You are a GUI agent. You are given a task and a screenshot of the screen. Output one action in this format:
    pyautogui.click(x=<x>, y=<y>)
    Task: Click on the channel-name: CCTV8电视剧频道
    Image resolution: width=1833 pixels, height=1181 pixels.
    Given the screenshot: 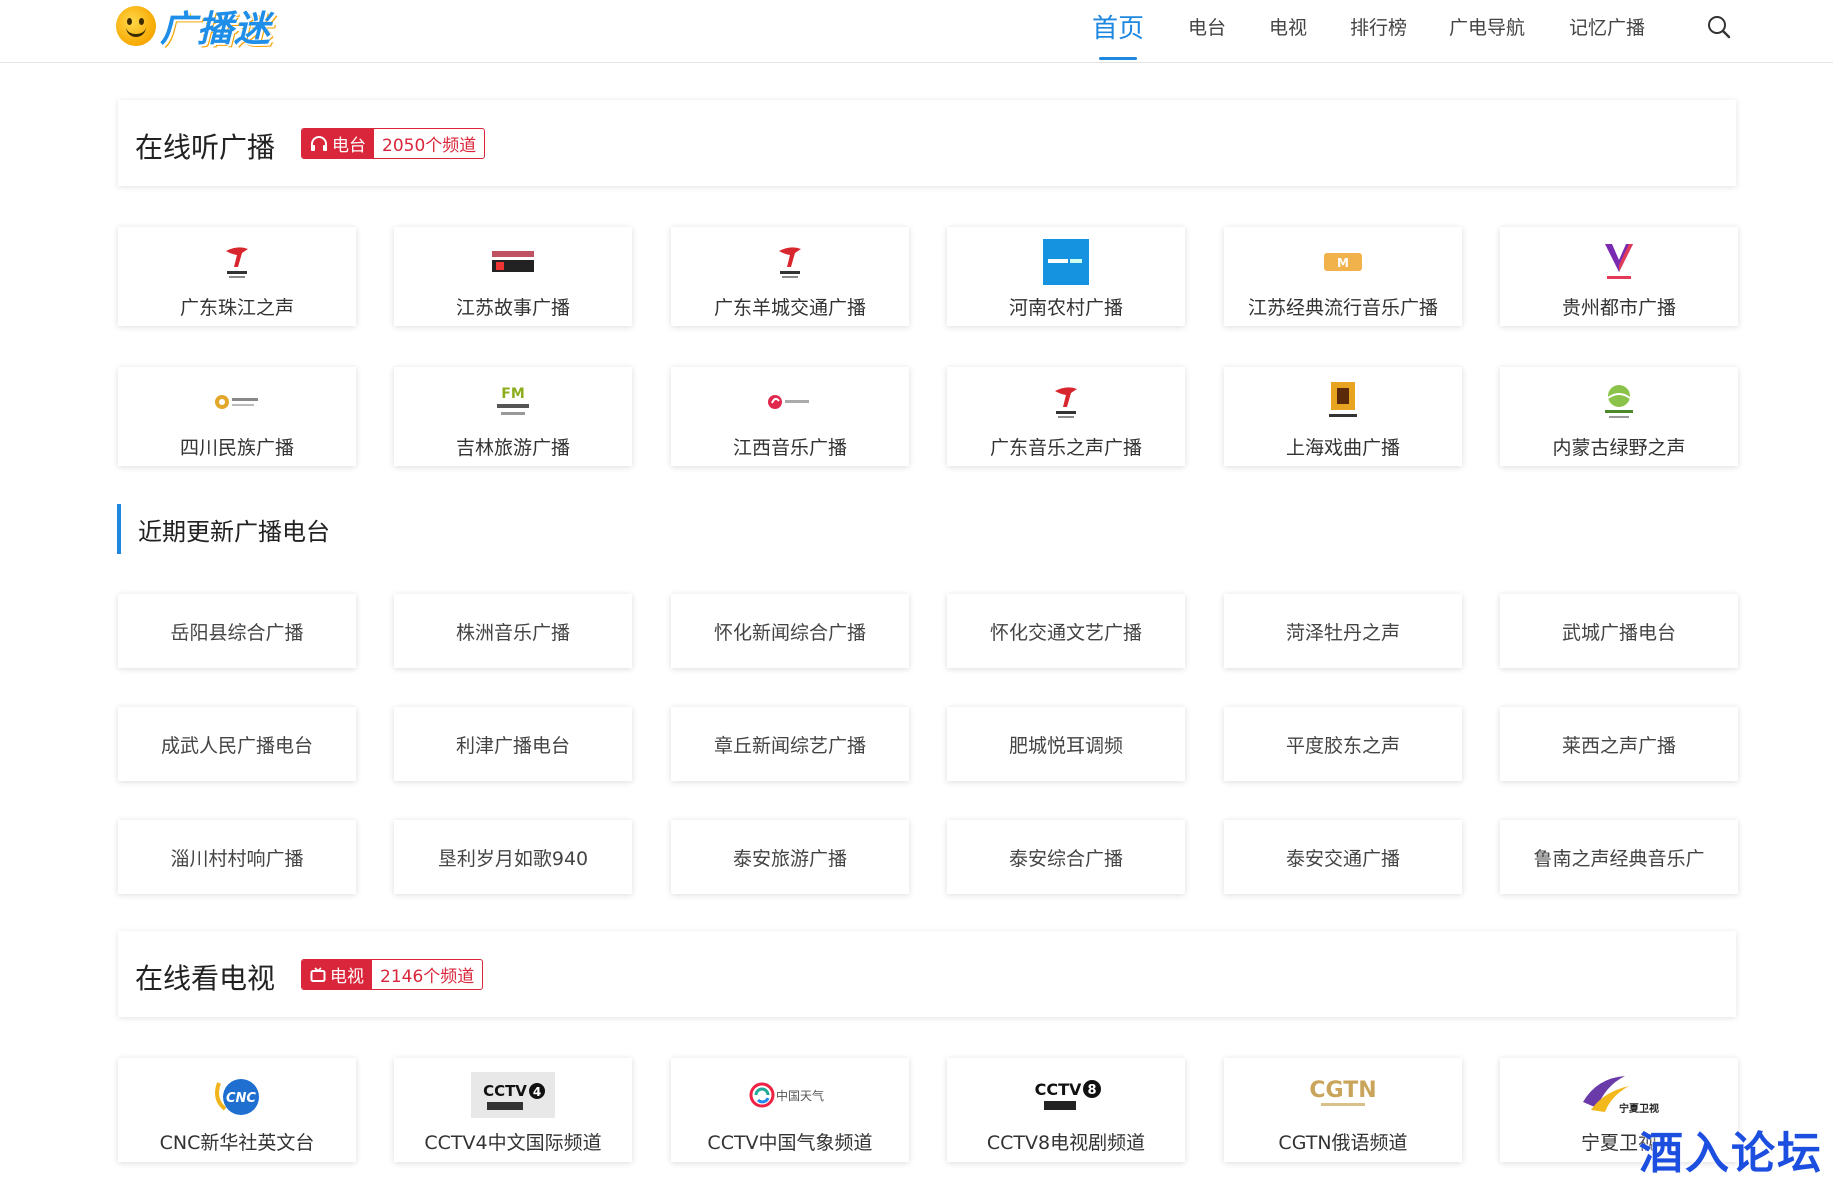 What is the action you would take?
    pyautogui.click(x=1066, y=1143)
    